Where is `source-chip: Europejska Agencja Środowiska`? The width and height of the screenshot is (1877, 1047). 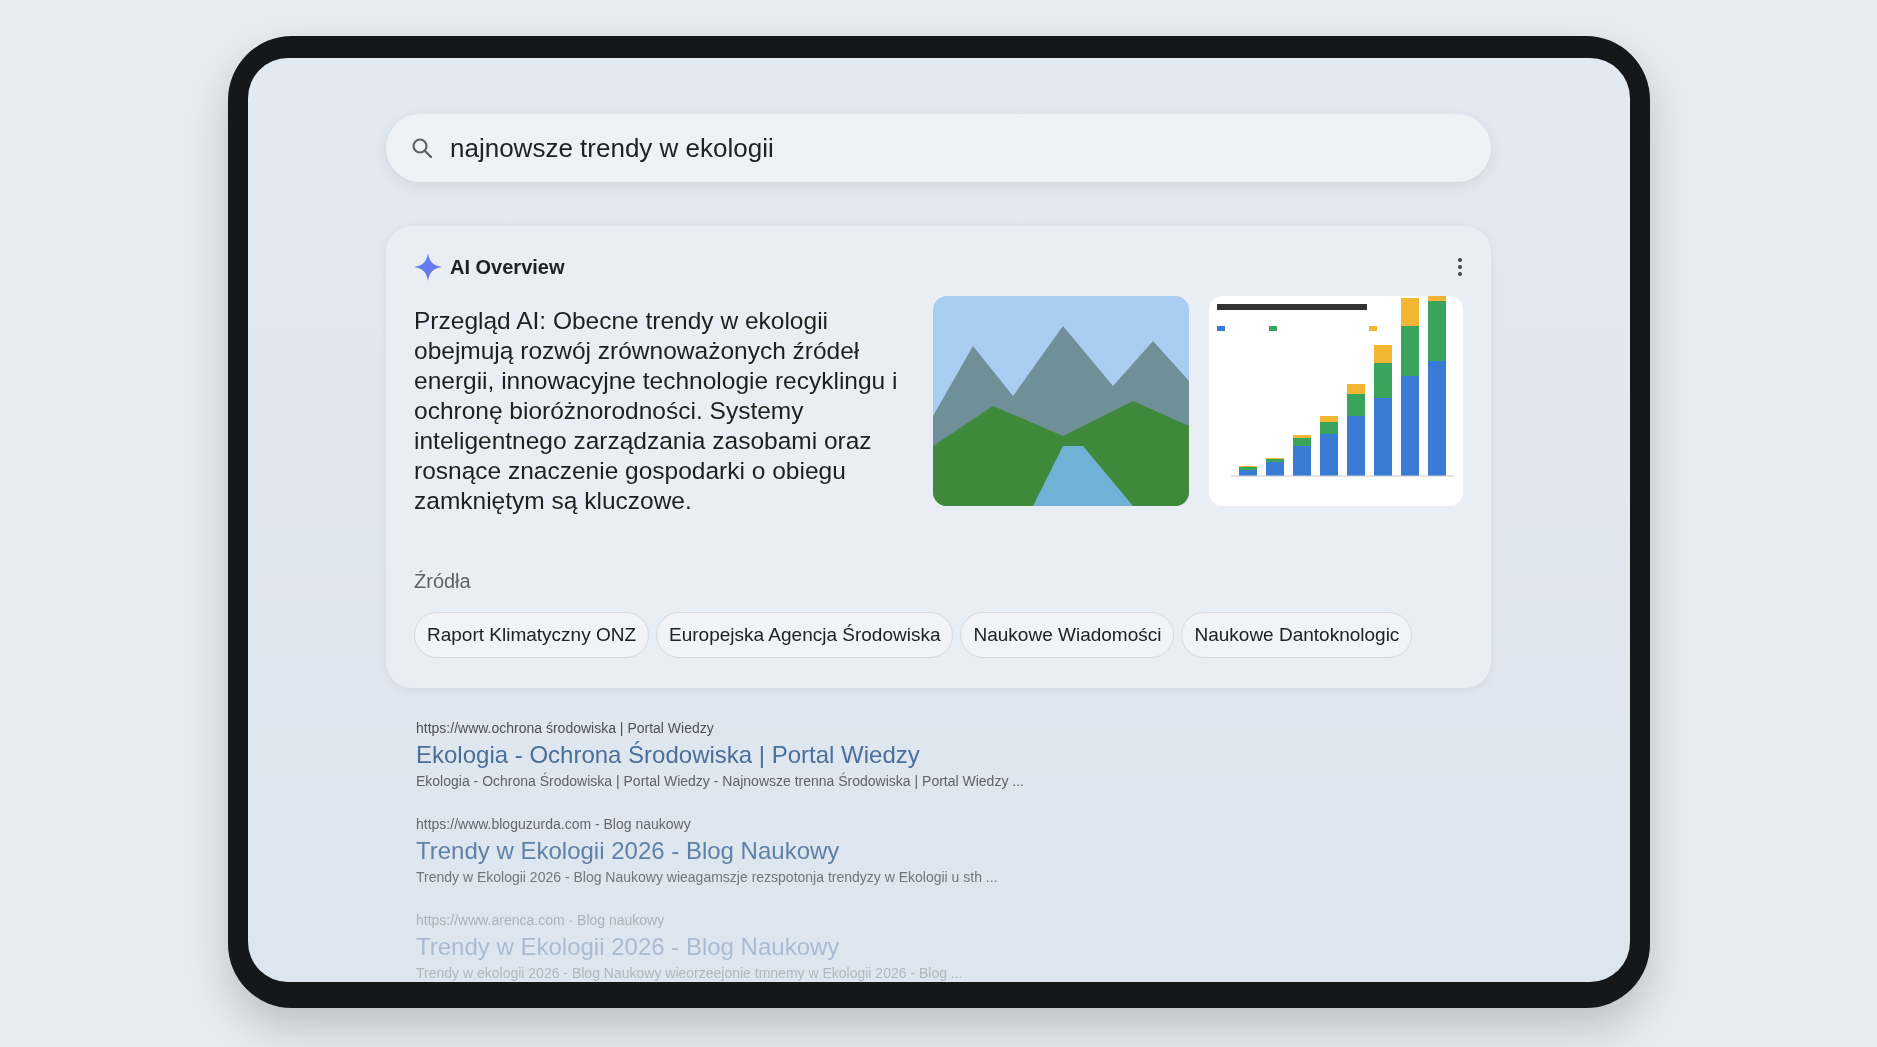 source-chip: Europejska Agencja Środowiska is located at coordinates (805, 635).